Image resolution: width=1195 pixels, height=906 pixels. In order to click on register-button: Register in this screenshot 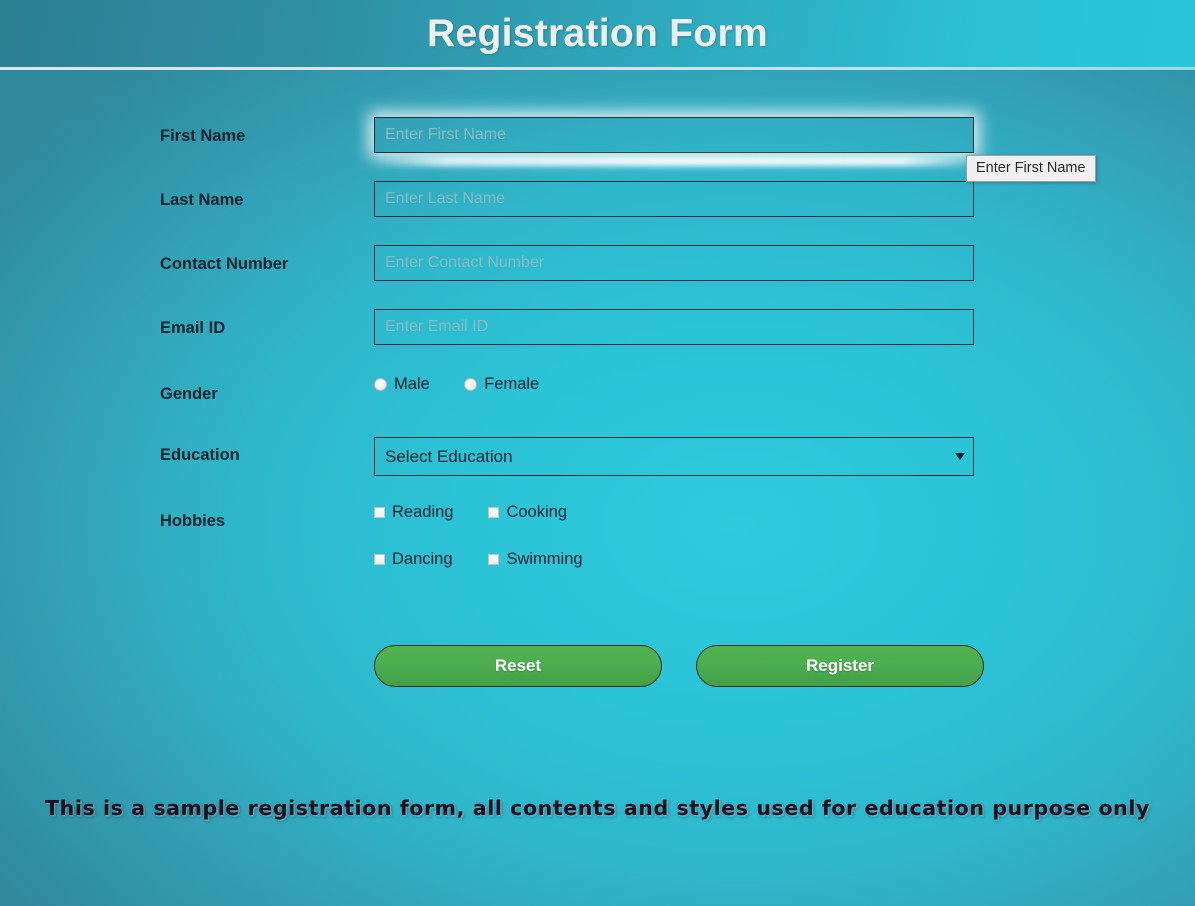, I will do `click(840, 666)`.